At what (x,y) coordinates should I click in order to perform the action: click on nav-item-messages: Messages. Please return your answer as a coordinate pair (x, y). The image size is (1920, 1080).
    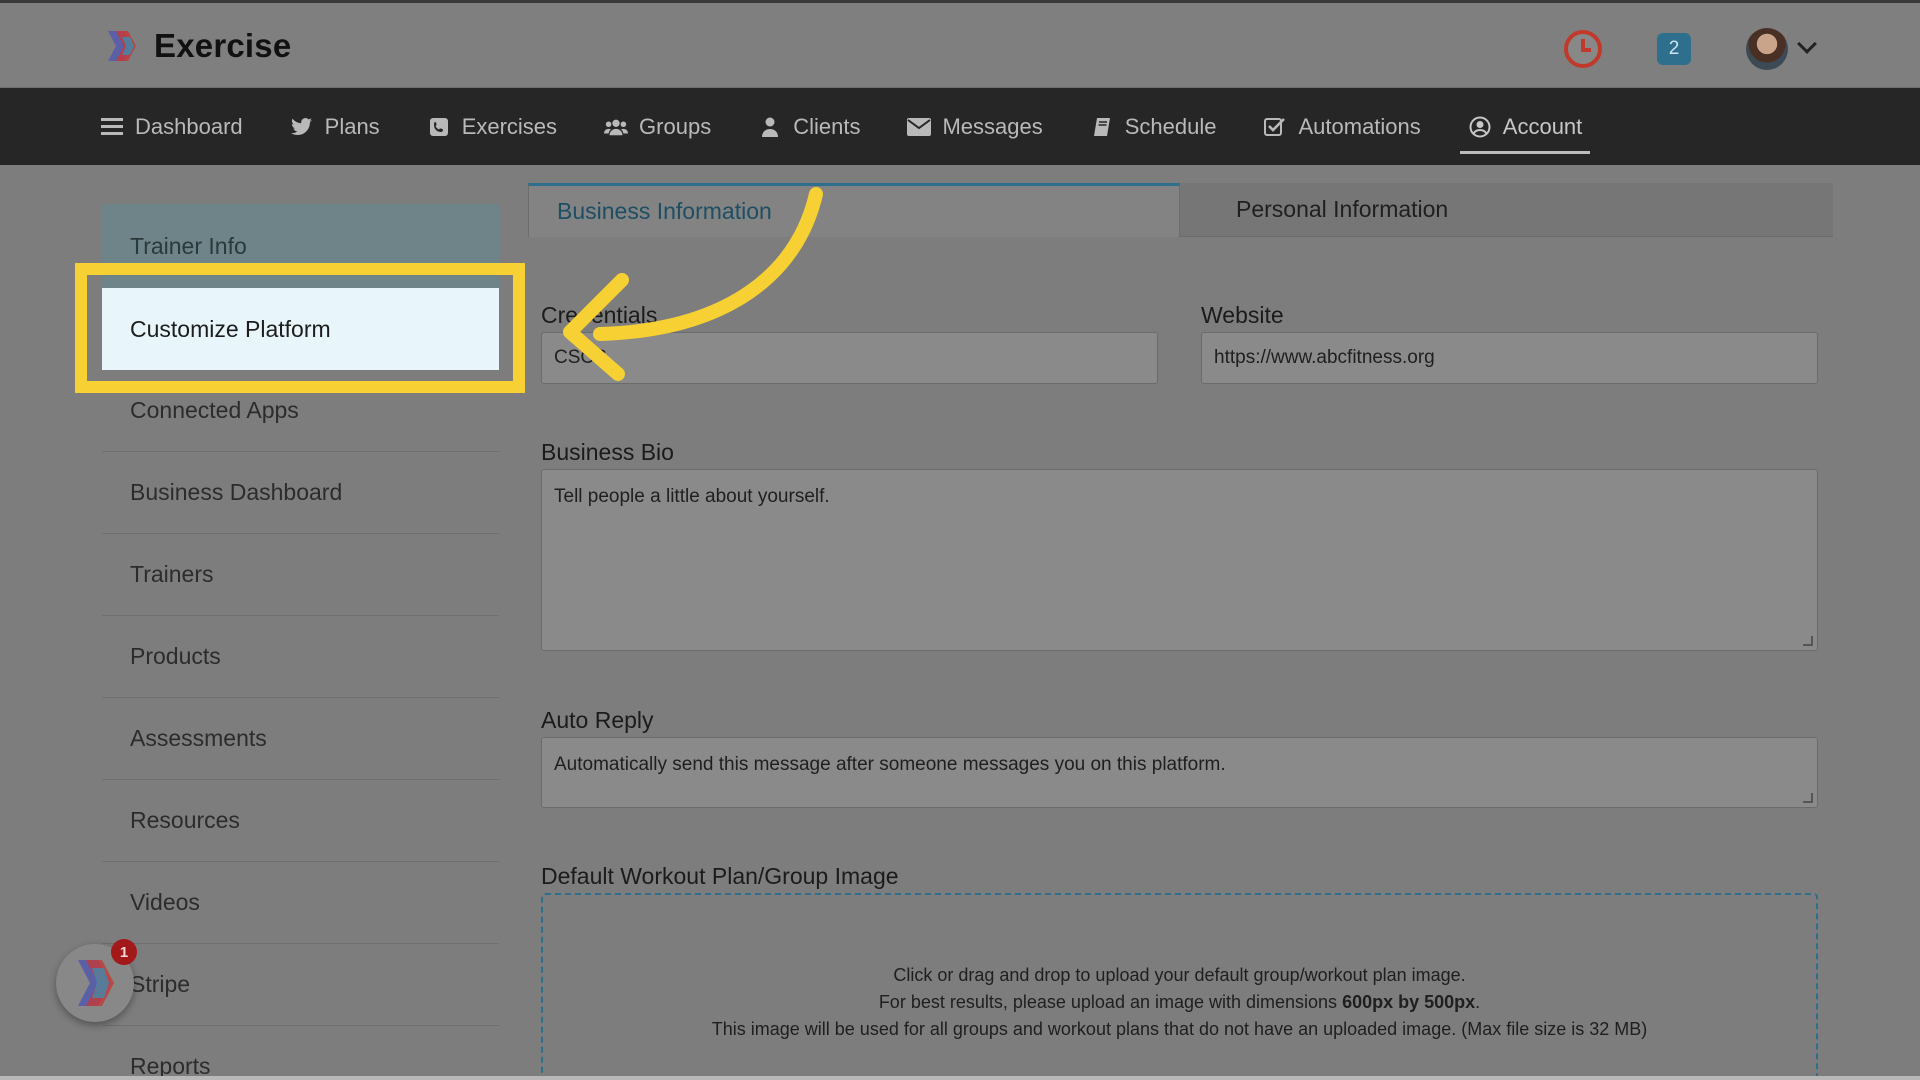
    Looking at the image, I should click on (975, 126).